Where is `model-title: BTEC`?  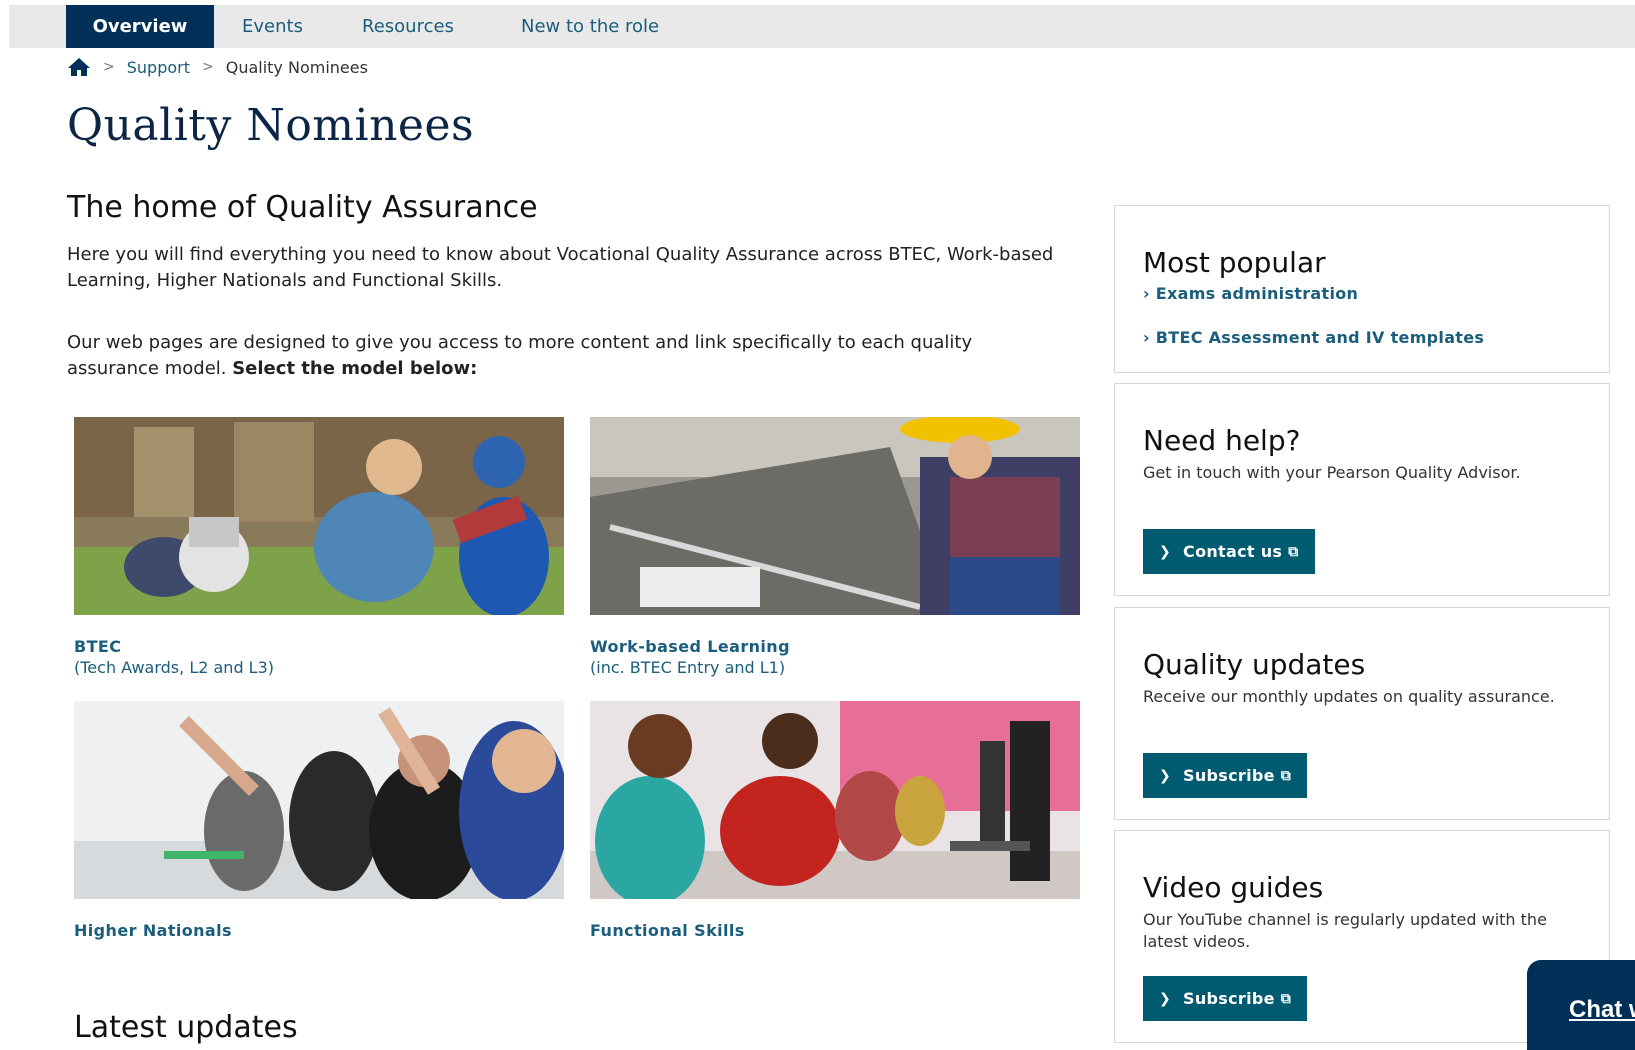
model-title: BTEC is located at coordinates (319, 646).